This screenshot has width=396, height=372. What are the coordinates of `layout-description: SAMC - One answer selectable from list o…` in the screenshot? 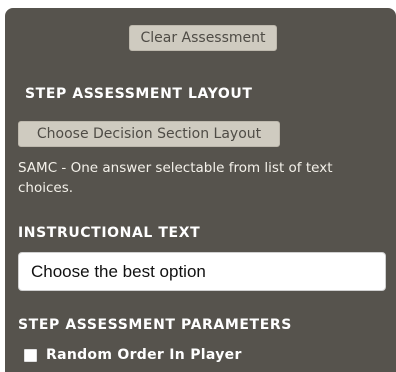 It's located at (175, 178).